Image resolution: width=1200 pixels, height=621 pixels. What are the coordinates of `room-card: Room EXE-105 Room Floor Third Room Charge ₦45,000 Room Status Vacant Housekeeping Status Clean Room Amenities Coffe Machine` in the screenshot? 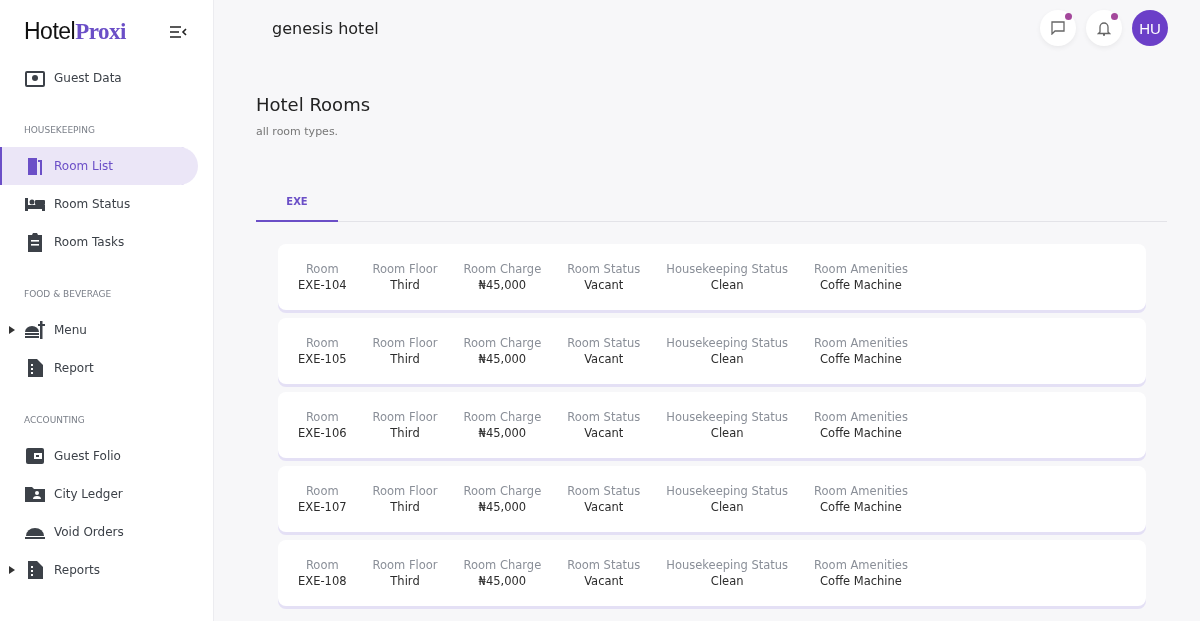 It's located at (712, 351).